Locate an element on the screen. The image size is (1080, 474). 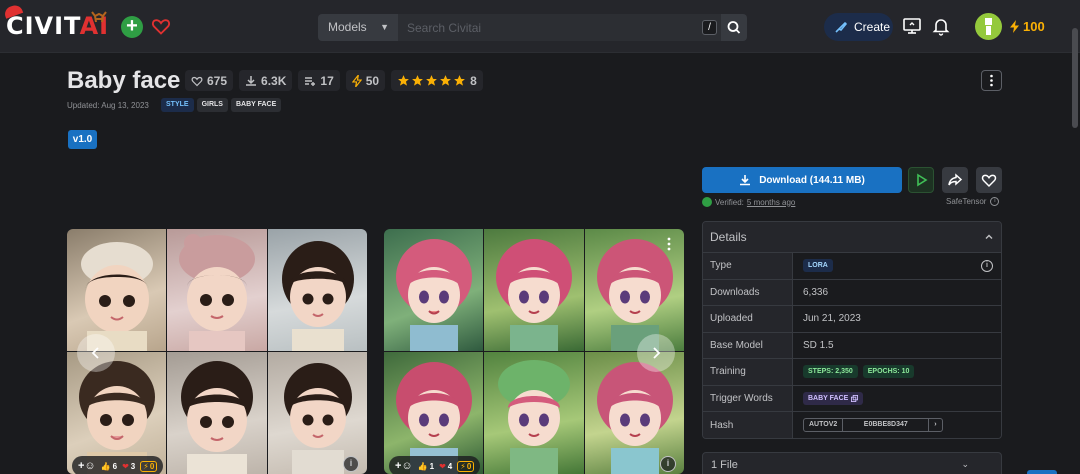
chevron-down-icon: ⌄ is located at coordinates (965, 464).